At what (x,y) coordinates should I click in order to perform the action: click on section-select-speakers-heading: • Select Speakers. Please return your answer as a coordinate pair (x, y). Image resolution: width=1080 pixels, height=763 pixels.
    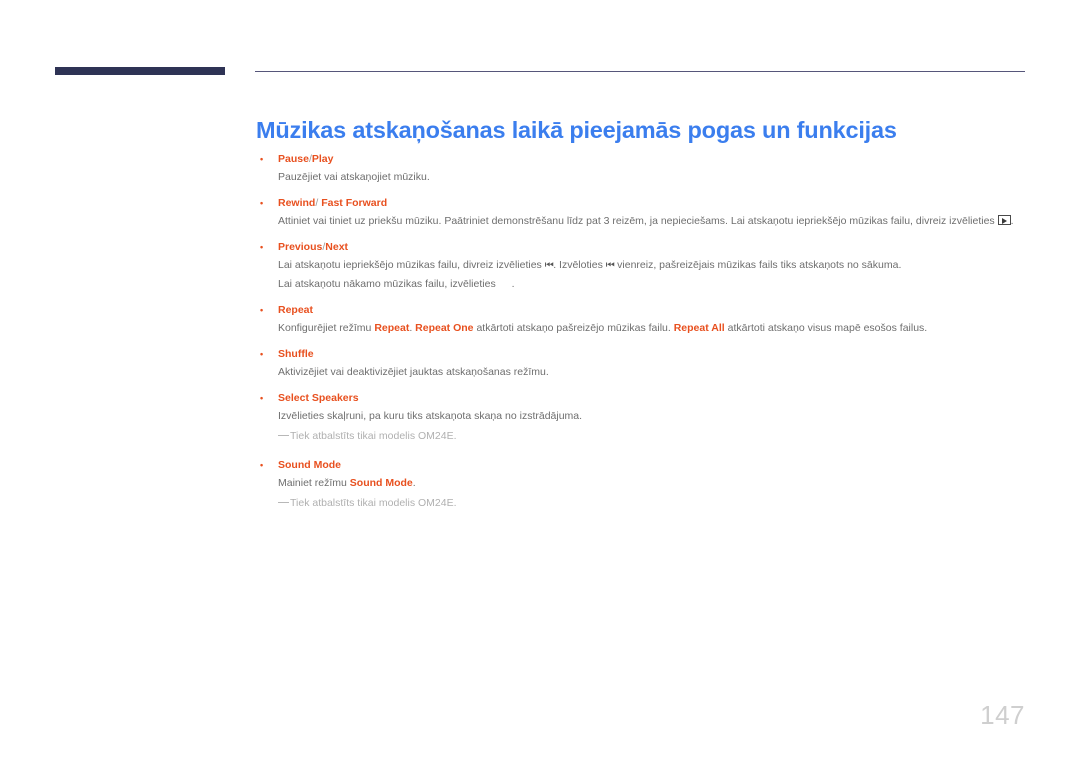
    Looking at the image, I should click on (643, 398).